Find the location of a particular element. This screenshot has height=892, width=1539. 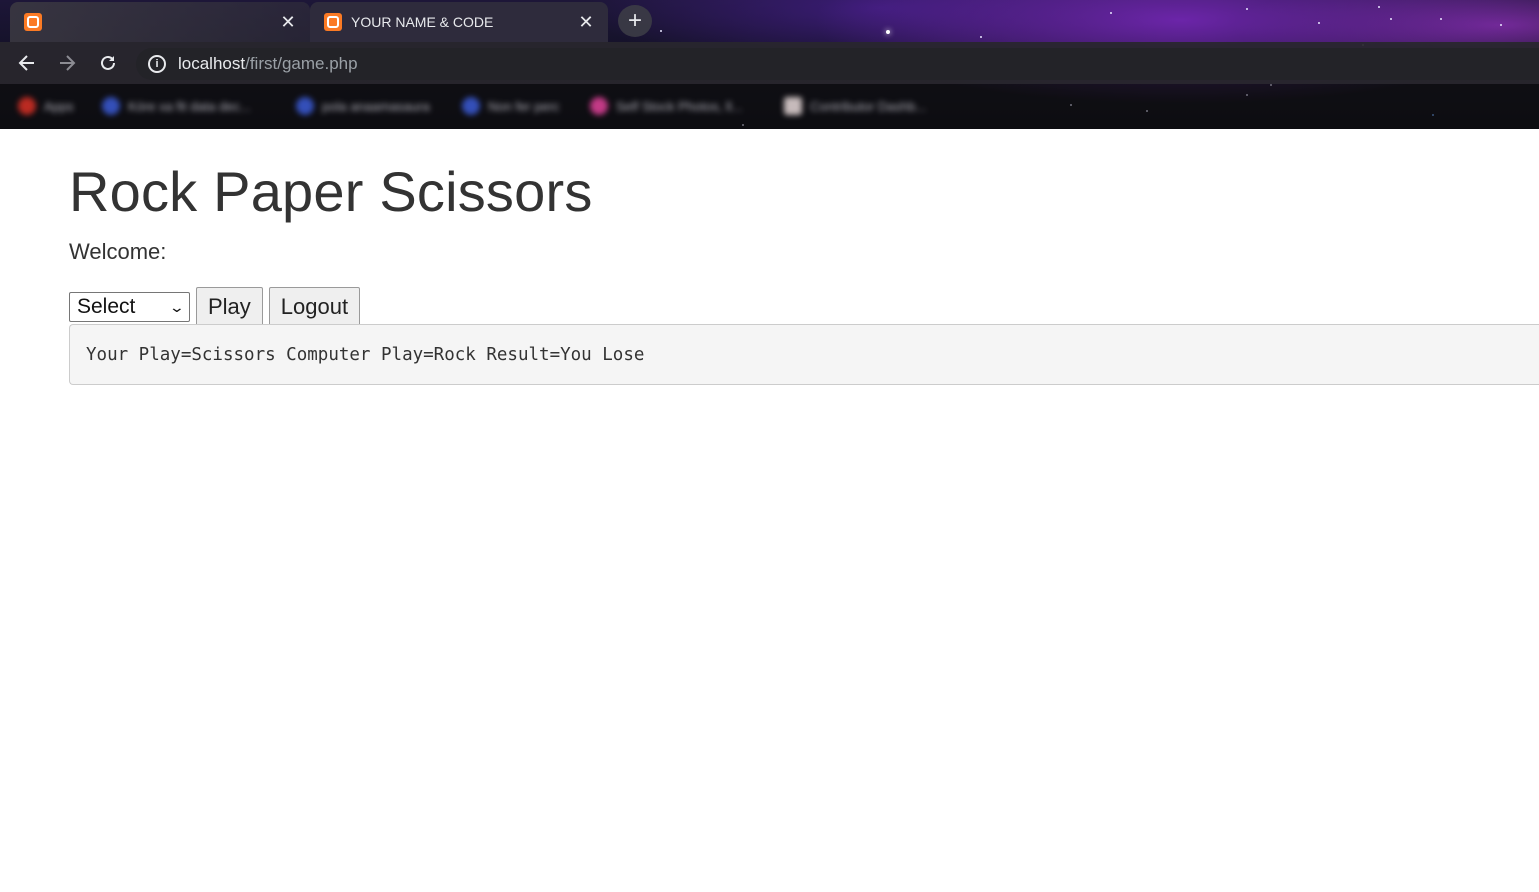

new-tab-button: + is located at coordinates (635, 21).